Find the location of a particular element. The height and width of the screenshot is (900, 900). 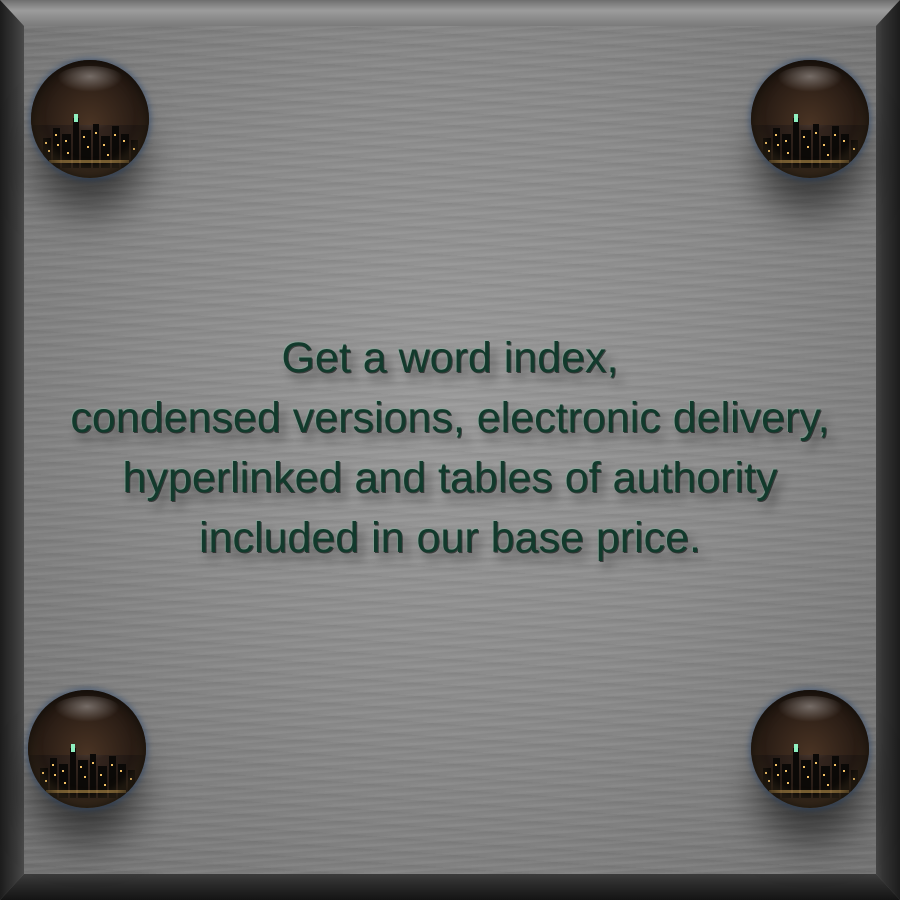

message-line: Get a word index, is located at coordinates (450, 358).